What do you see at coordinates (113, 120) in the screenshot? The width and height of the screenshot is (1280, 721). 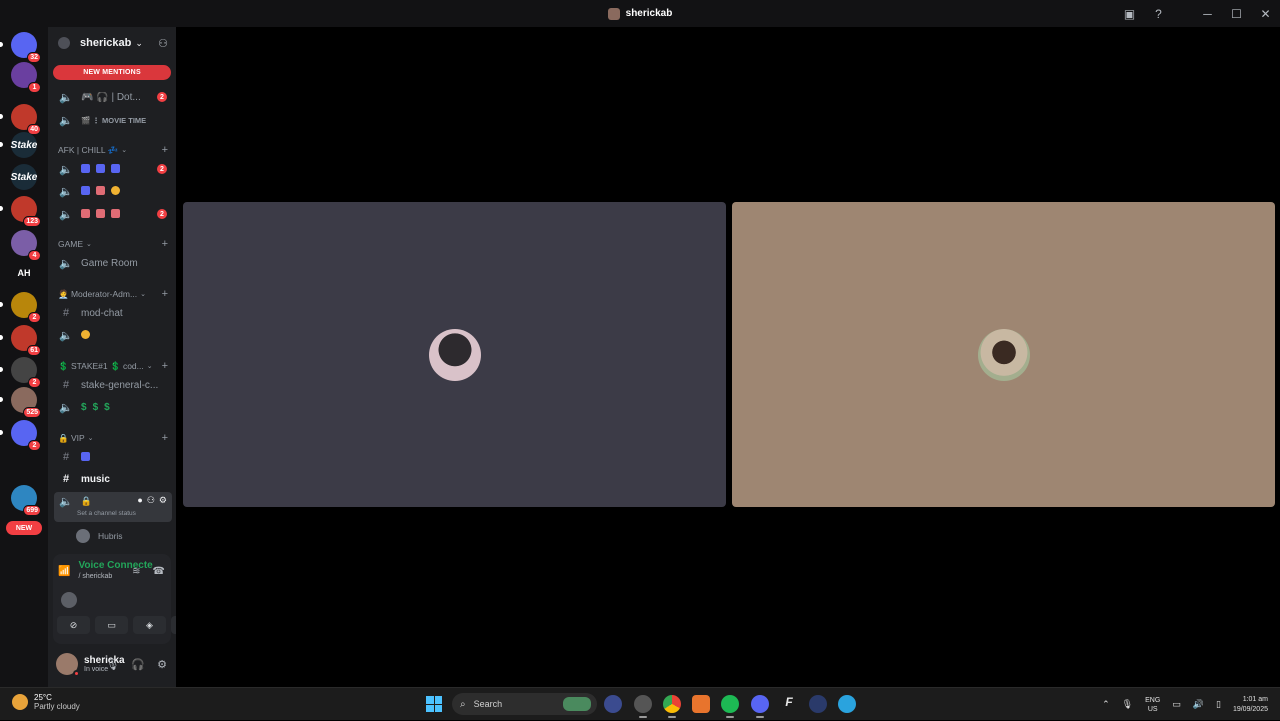 I see `channel-movie-time: 🔈 🎬 ⋮ MOVIE TIME` at bounding box center [113, 120].